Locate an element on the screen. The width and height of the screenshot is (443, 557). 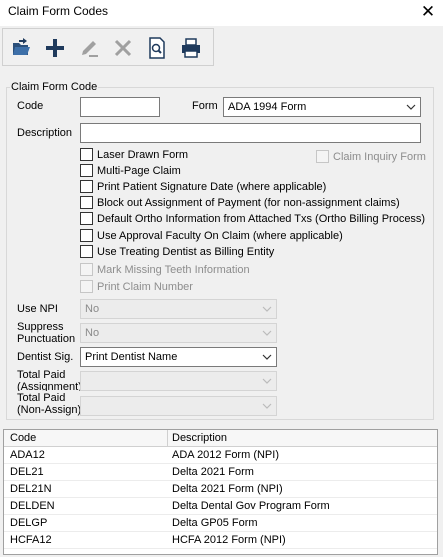
table-row: DEL21N Delta 2021 Form (NPI) is located at coordinates (220, 489).